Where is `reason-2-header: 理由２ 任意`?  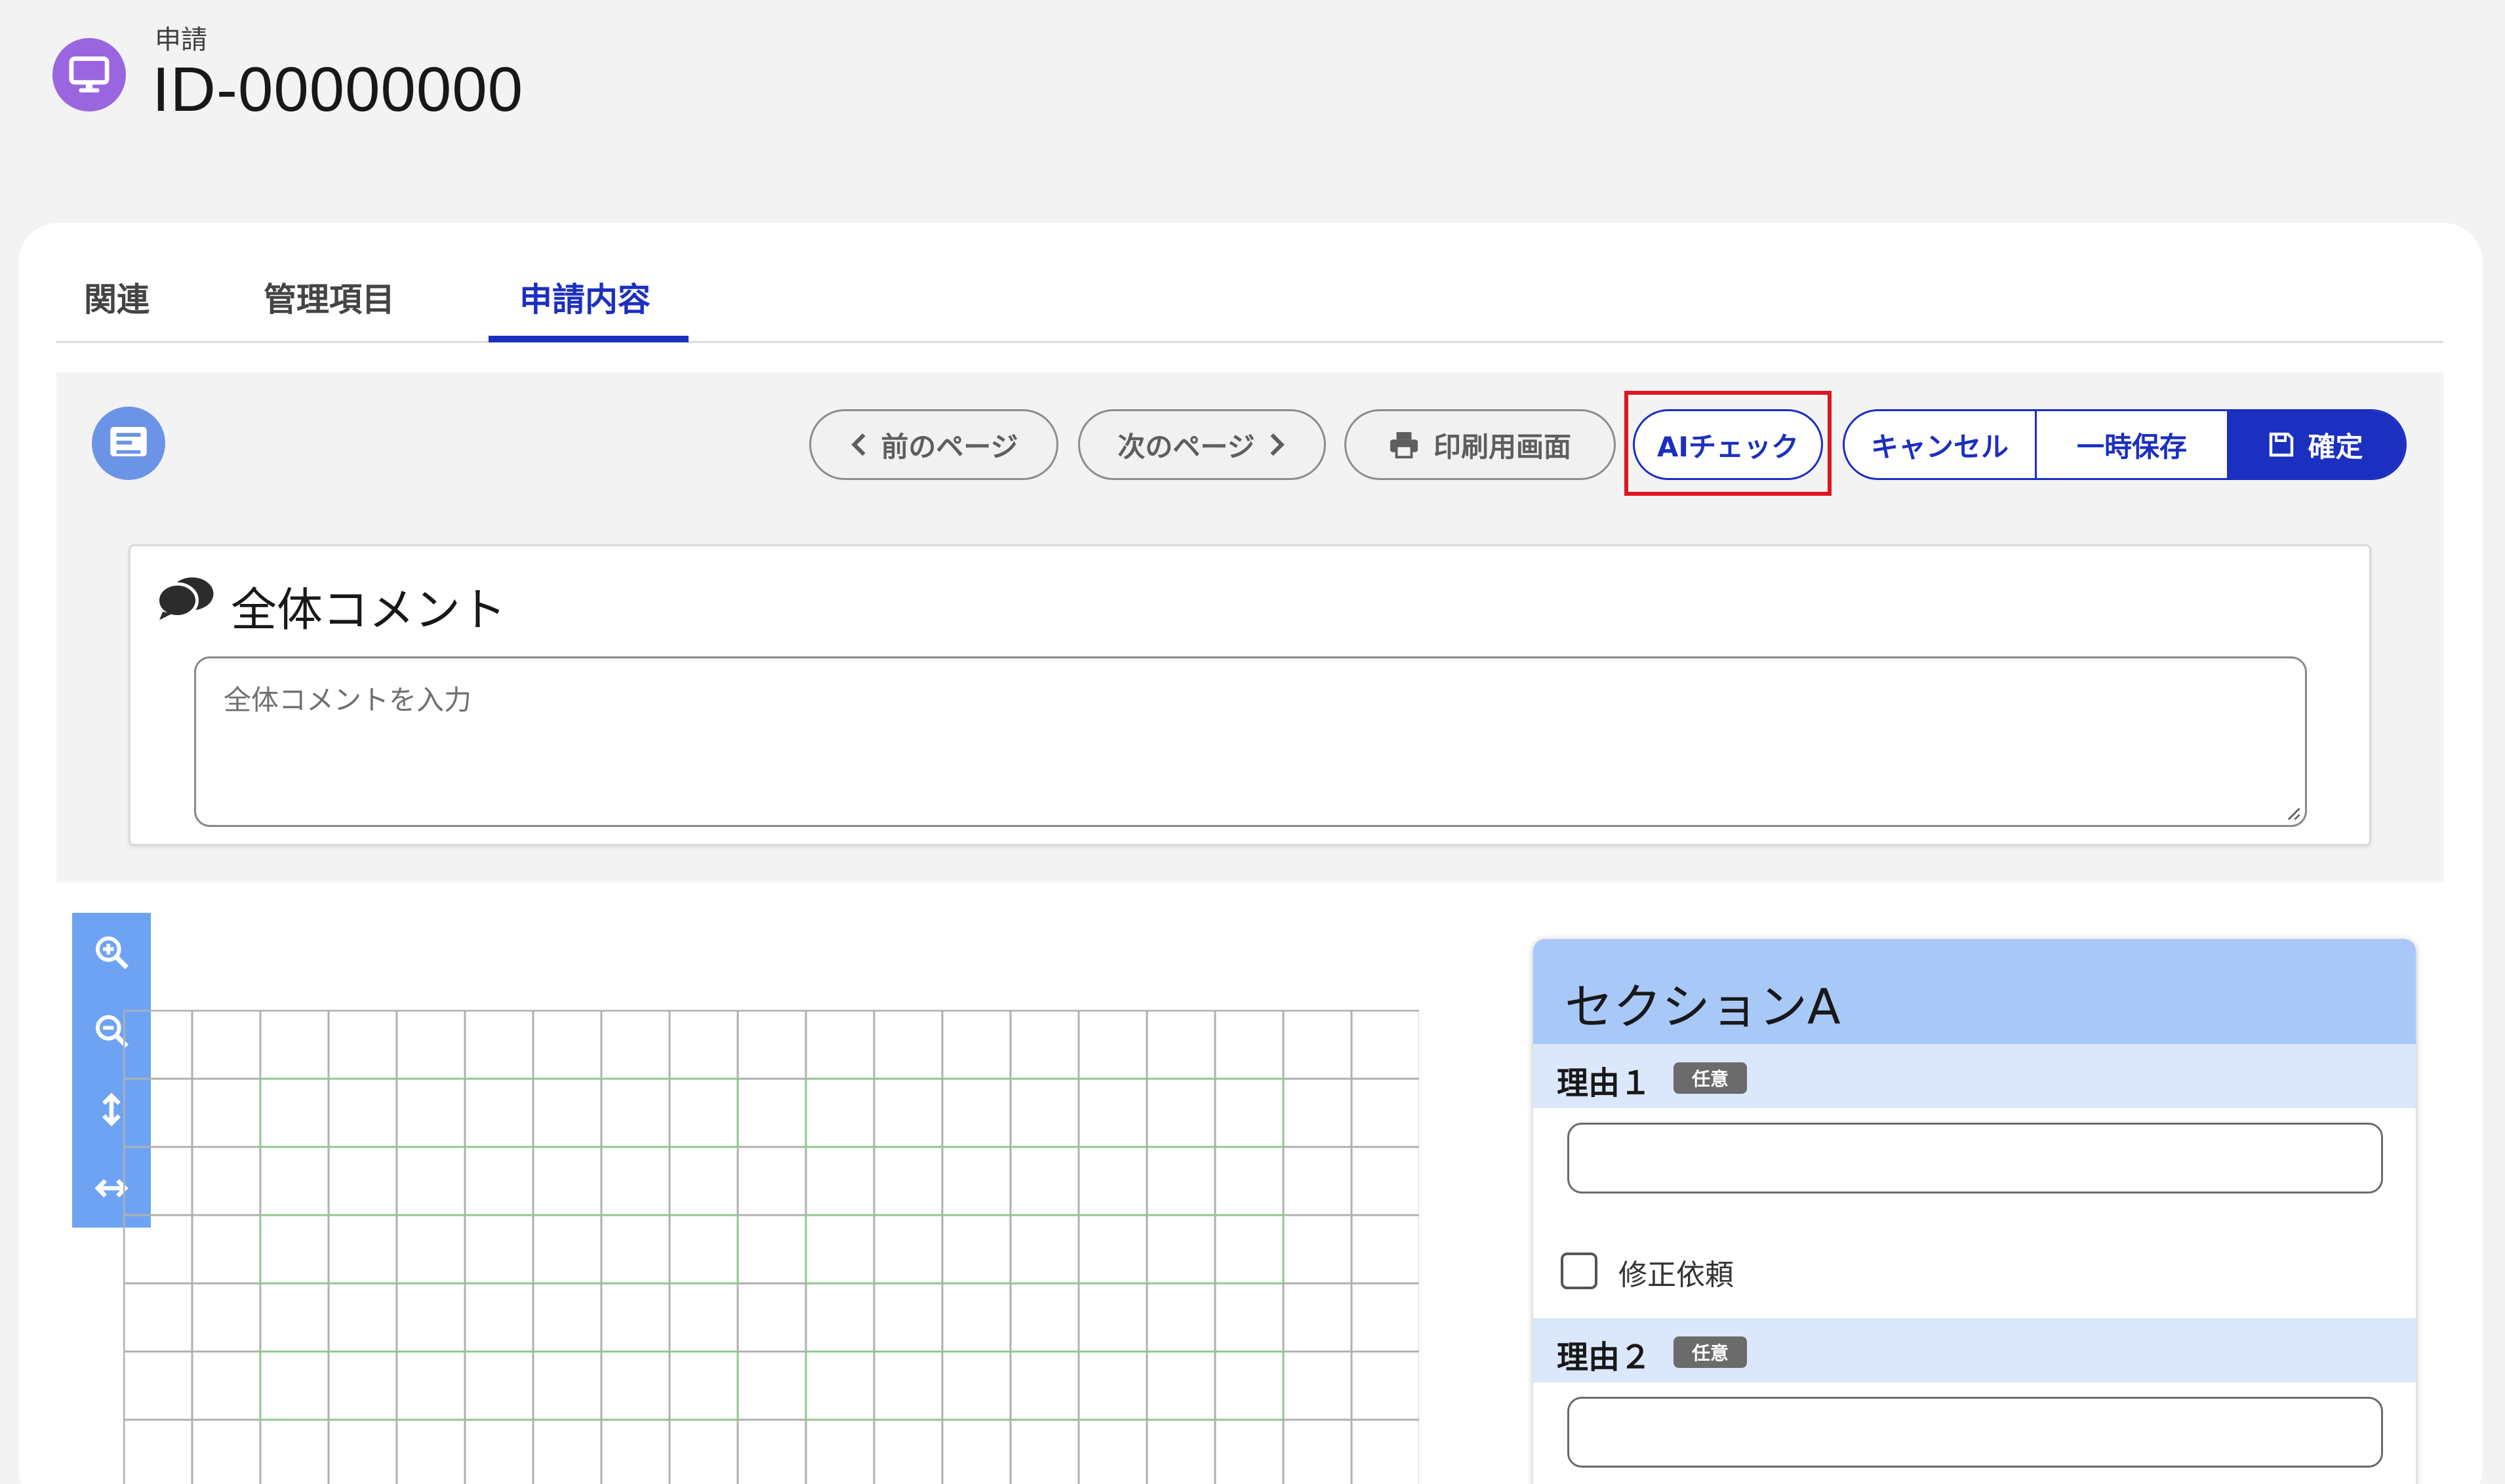 reason-2-header: 理由２ 任意 is located at coordinates (1975, 1350).